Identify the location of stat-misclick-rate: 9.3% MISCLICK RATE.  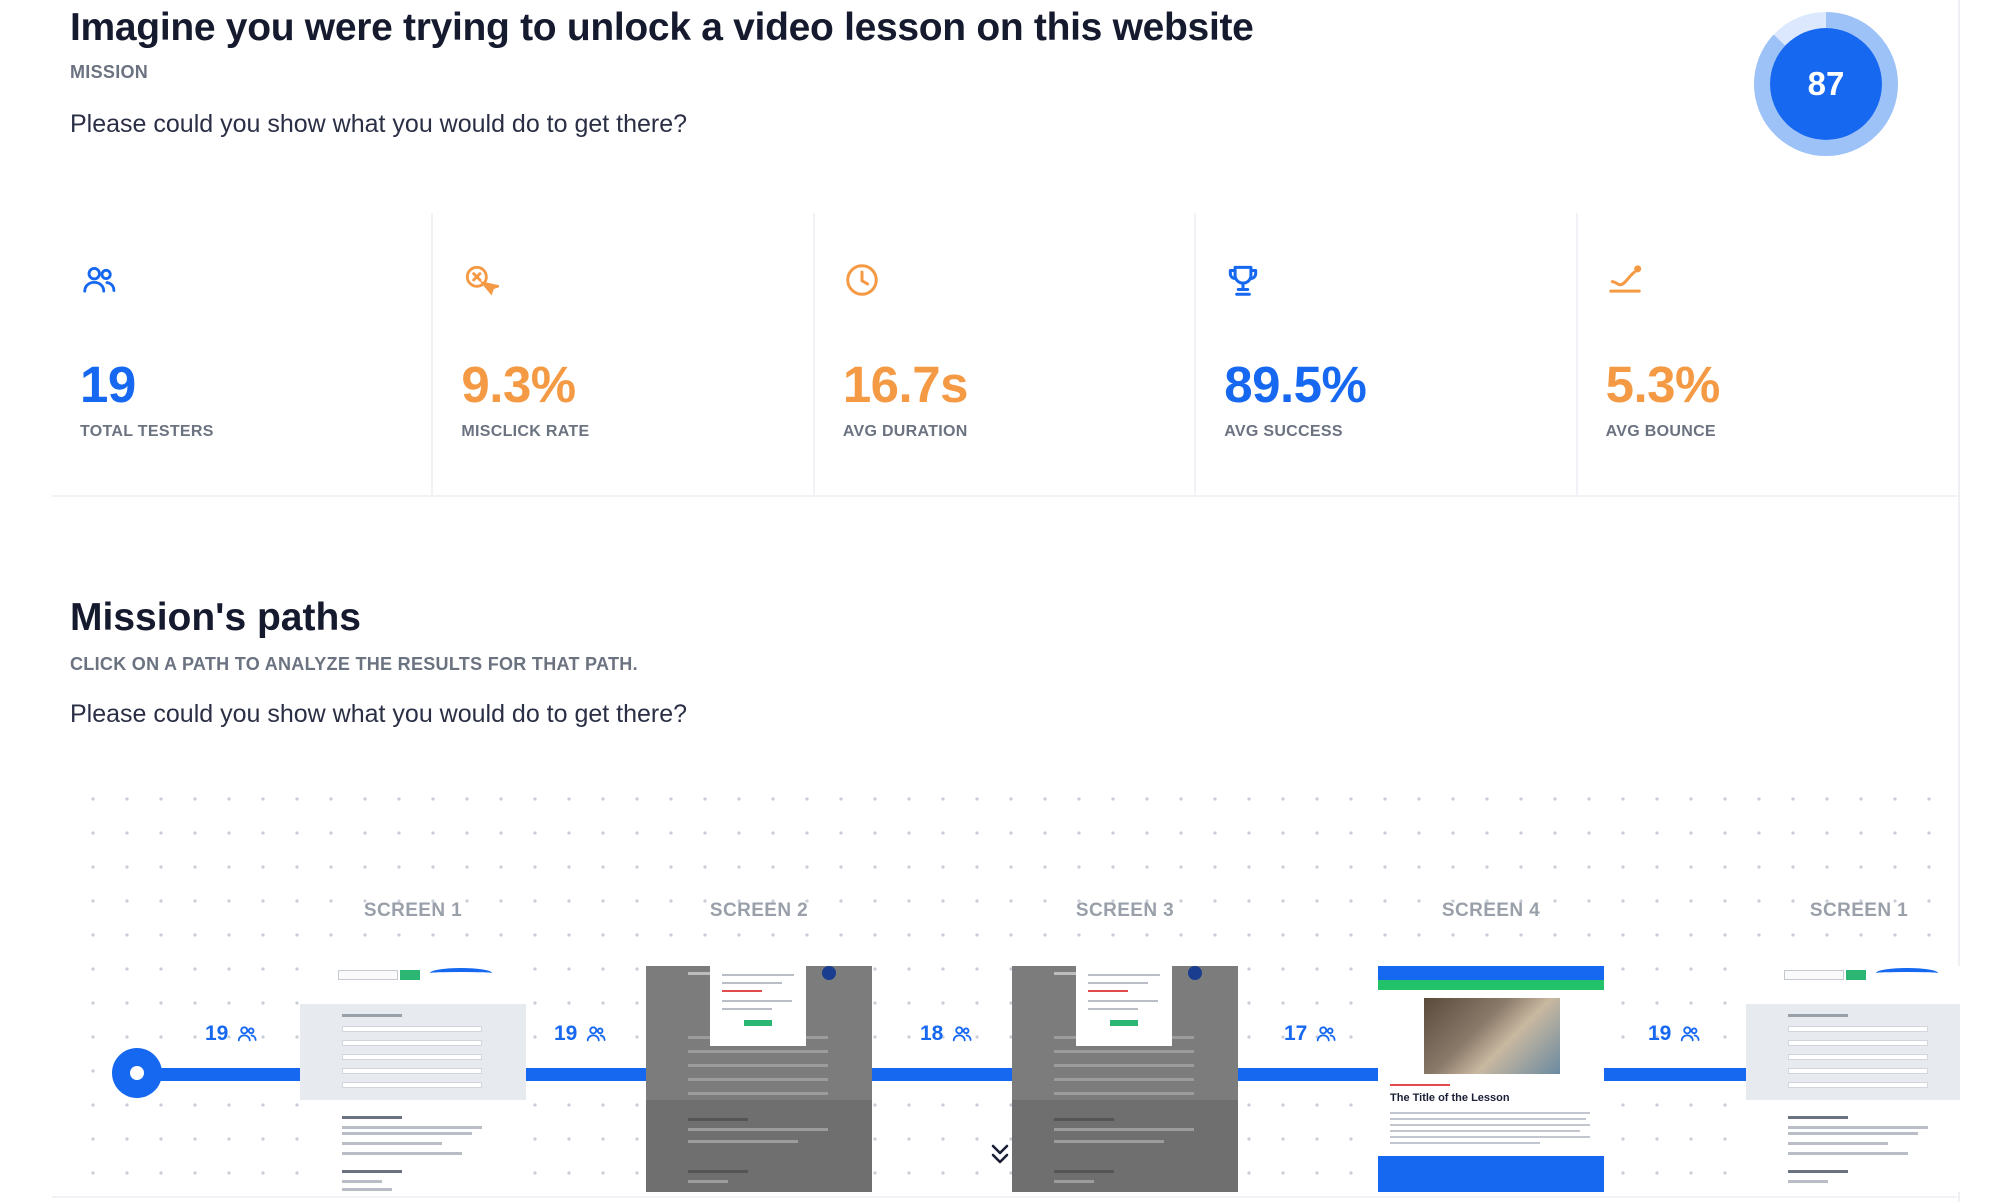
(624, 354).